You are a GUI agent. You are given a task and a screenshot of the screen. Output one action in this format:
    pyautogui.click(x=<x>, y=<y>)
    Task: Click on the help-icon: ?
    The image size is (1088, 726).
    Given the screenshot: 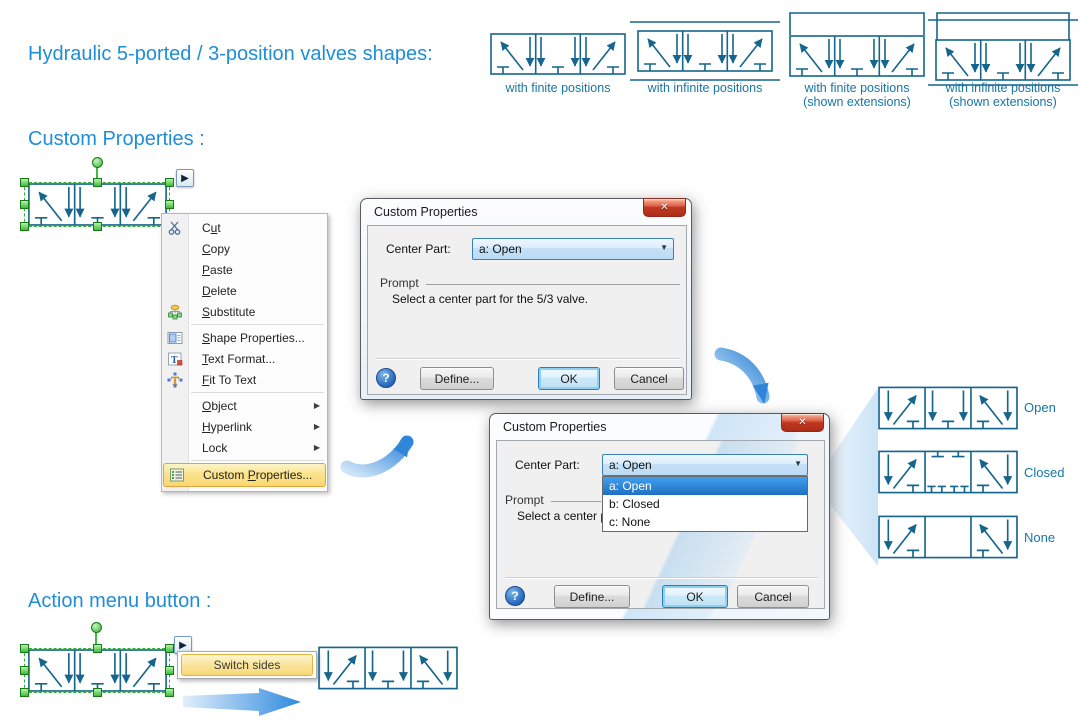 What is the action you would take?
    pyautogui.click(x=515, y=596)
    